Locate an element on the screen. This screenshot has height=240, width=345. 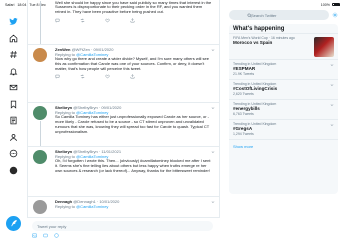
panel-title: What's happening is located at coordinates (283, 29).